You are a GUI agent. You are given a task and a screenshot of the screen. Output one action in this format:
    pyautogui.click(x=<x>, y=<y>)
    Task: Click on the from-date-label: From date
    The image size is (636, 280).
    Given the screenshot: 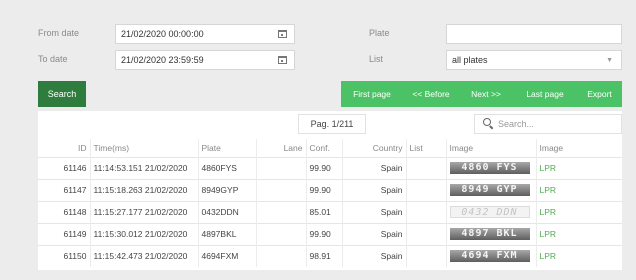 What is the action you would take?
    pyautogui.click(x=59, y=33)
    